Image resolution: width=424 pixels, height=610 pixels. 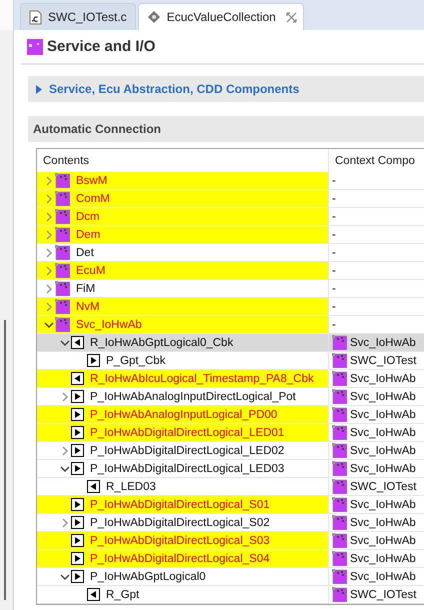 What do you see at coordinates (91, 180) in the screenshot?
I see `tree-label: BswM` at bounding box center [91, 180].